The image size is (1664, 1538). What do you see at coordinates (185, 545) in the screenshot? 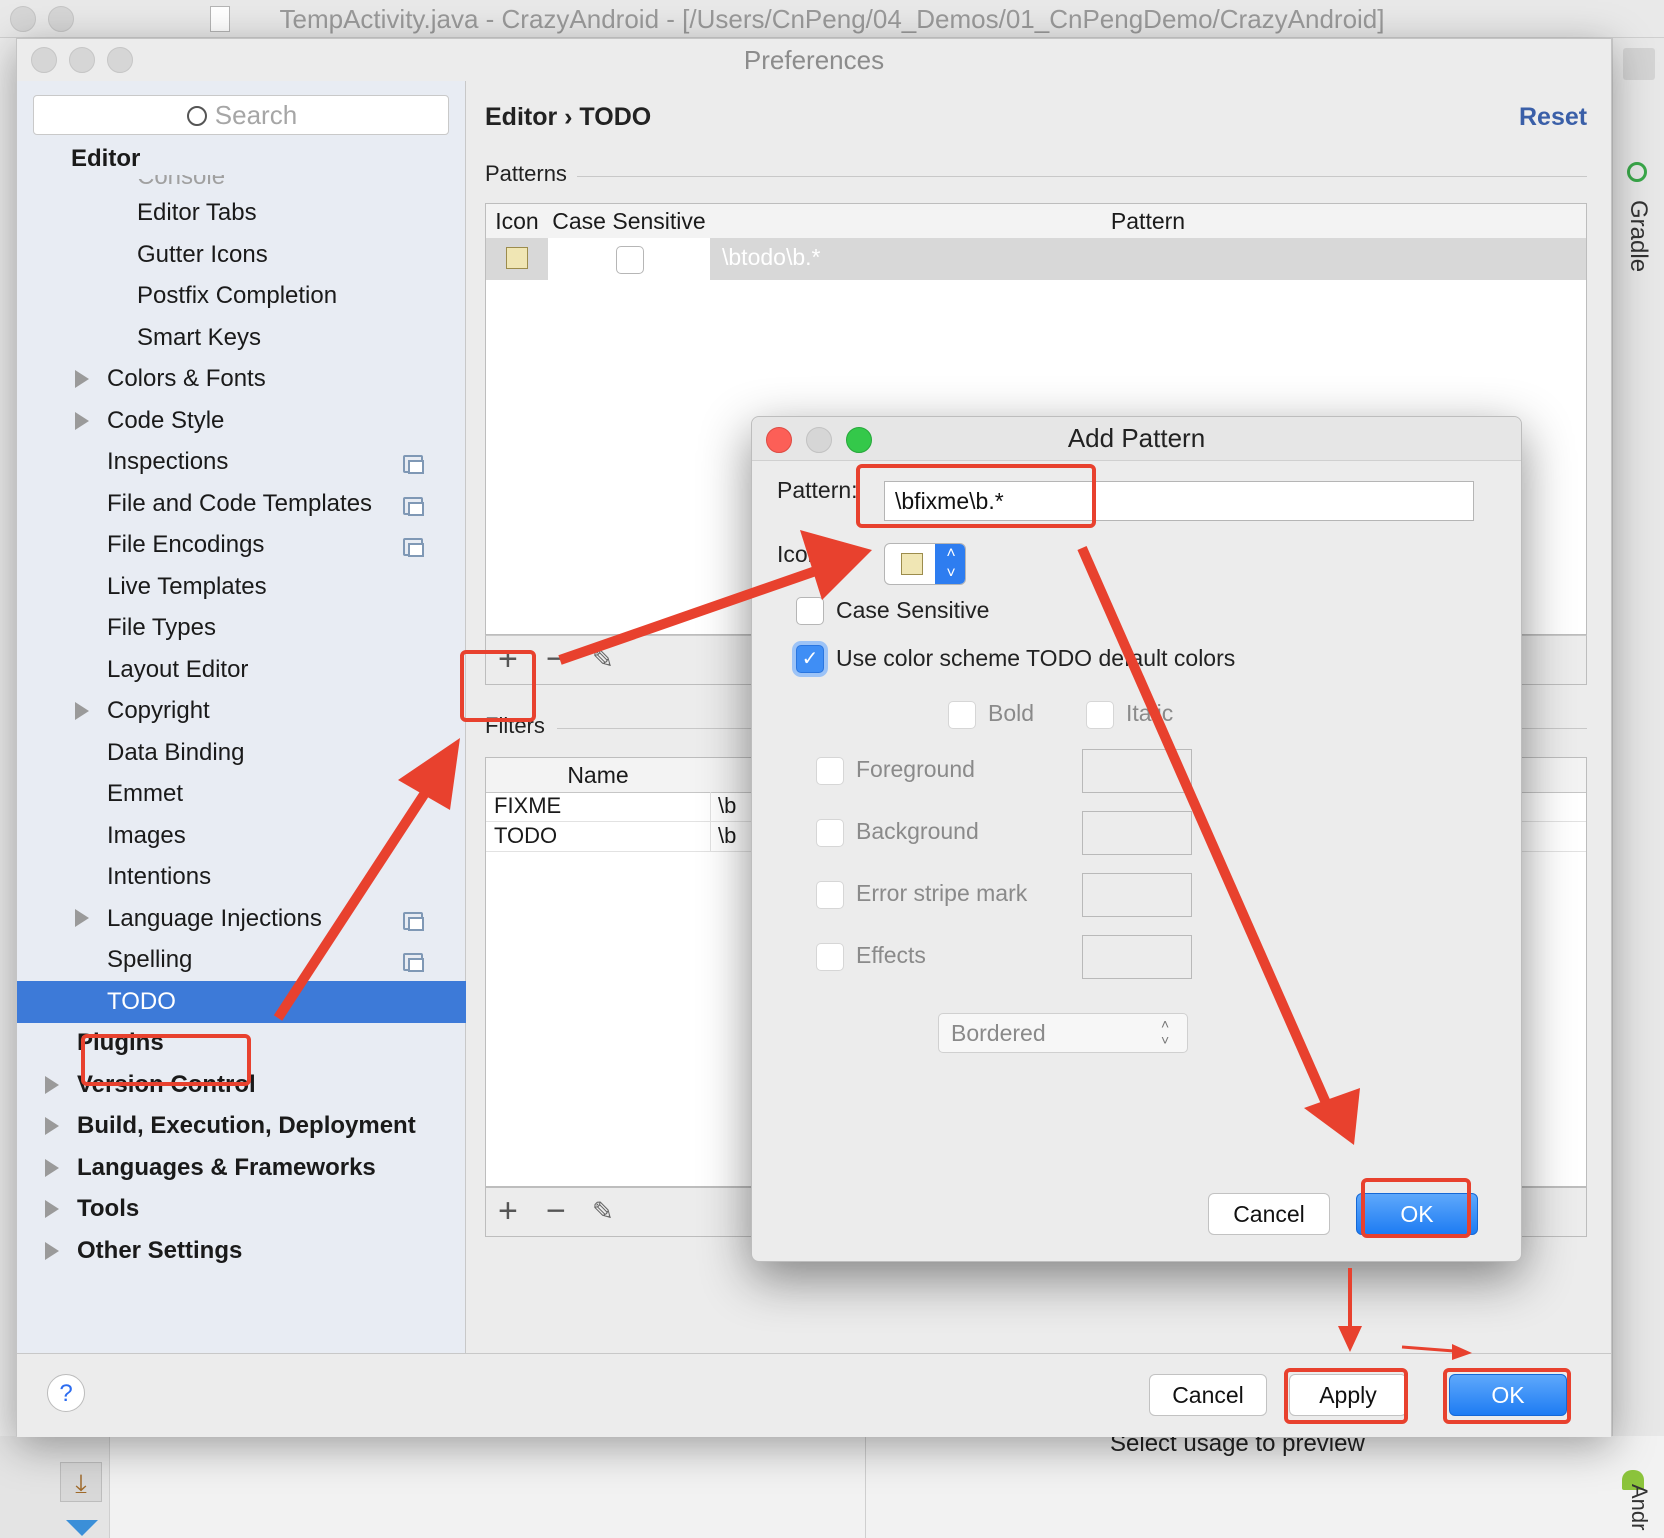
I see `sidebar-item-file-encodings: File Encodings` at bounding box center [185, 545].